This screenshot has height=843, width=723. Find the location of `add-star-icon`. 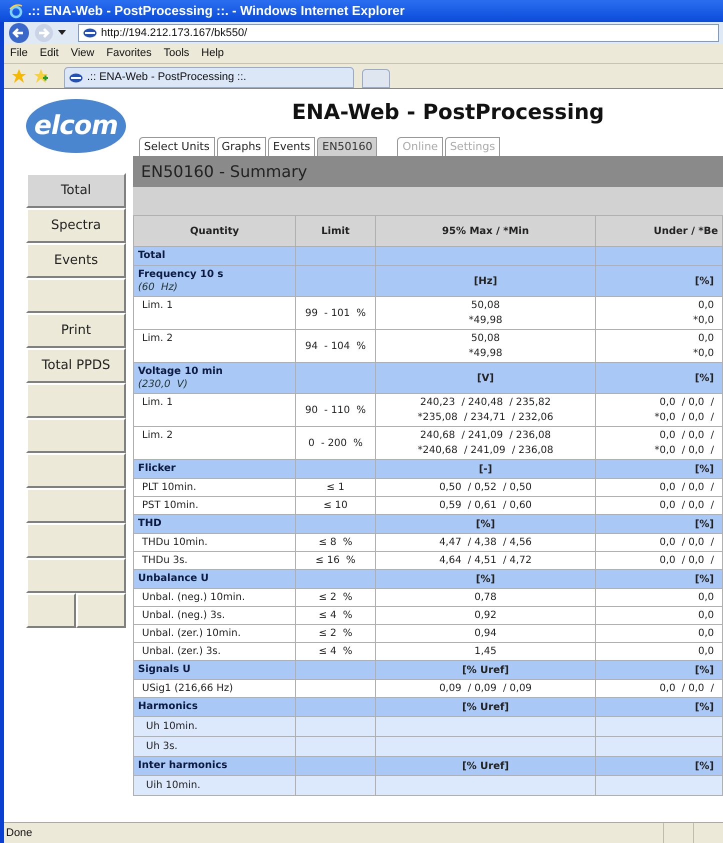

add-star-icon is located at coordinates (41, 76).